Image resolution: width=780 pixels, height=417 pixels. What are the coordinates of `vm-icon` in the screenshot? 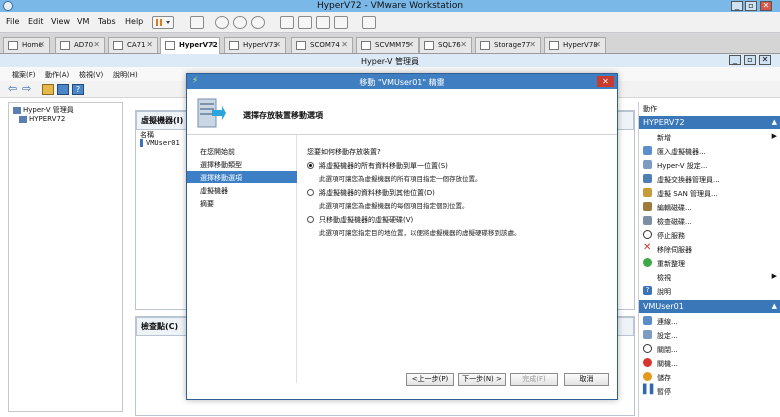 It's located at (301, 45).